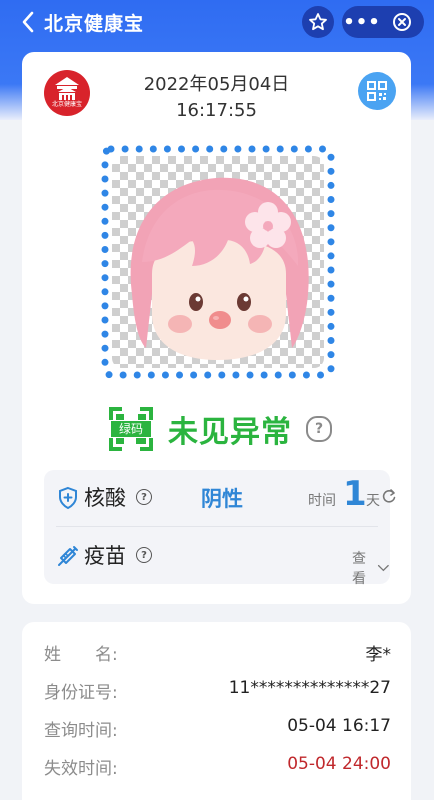 This screenshot has height=800, width=434. I want to click on health-status: 绿码 未见异常 ?, so click(220, 429).